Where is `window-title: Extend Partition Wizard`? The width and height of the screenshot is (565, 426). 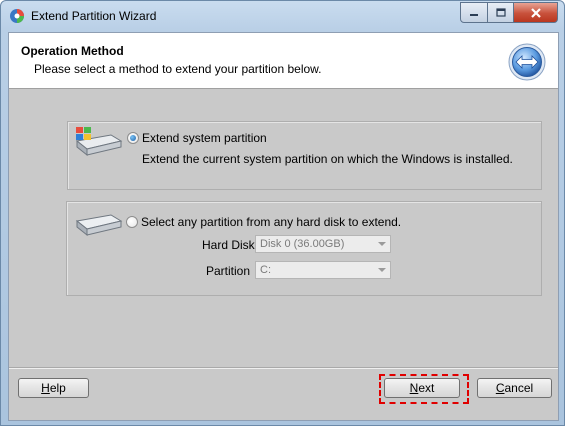
window-title: Extend Partition Wizard is located at coordinates (94, 16).